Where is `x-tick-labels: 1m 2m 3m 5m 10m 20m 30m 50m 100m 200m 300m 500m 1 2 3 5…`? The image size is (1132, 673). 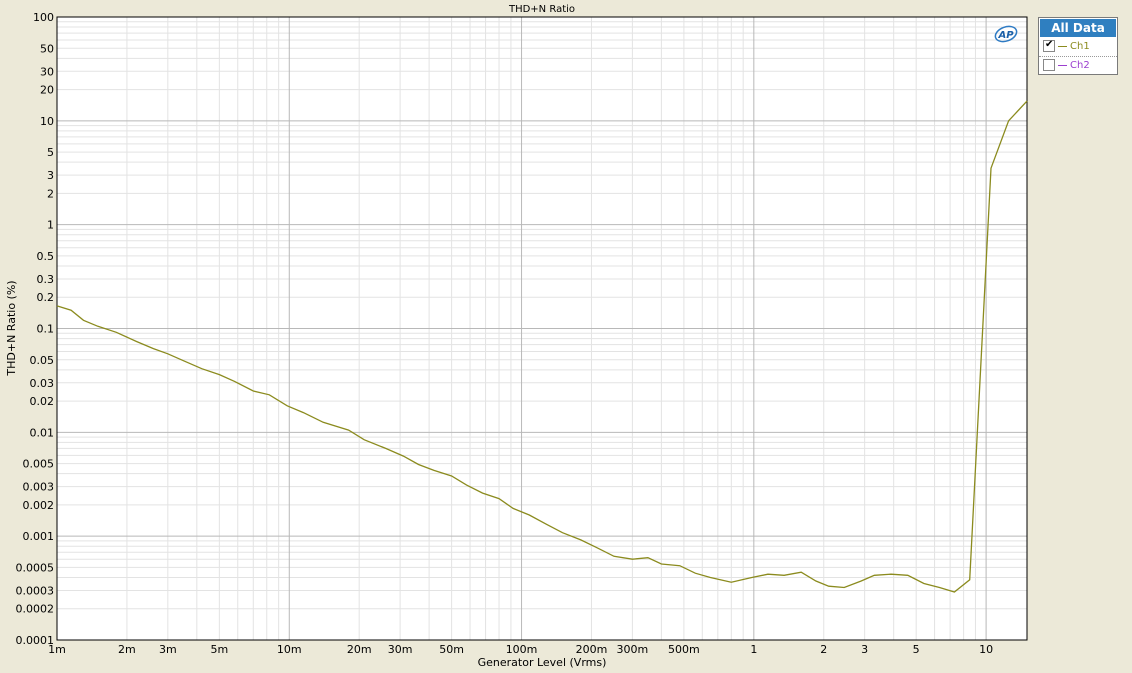 x-tick-labels: 1m 2m 3m 5m 10m 20m 30m 50m 100m 200m 300m 500m 1 2 3 5… is located at coordinates (520, 649).